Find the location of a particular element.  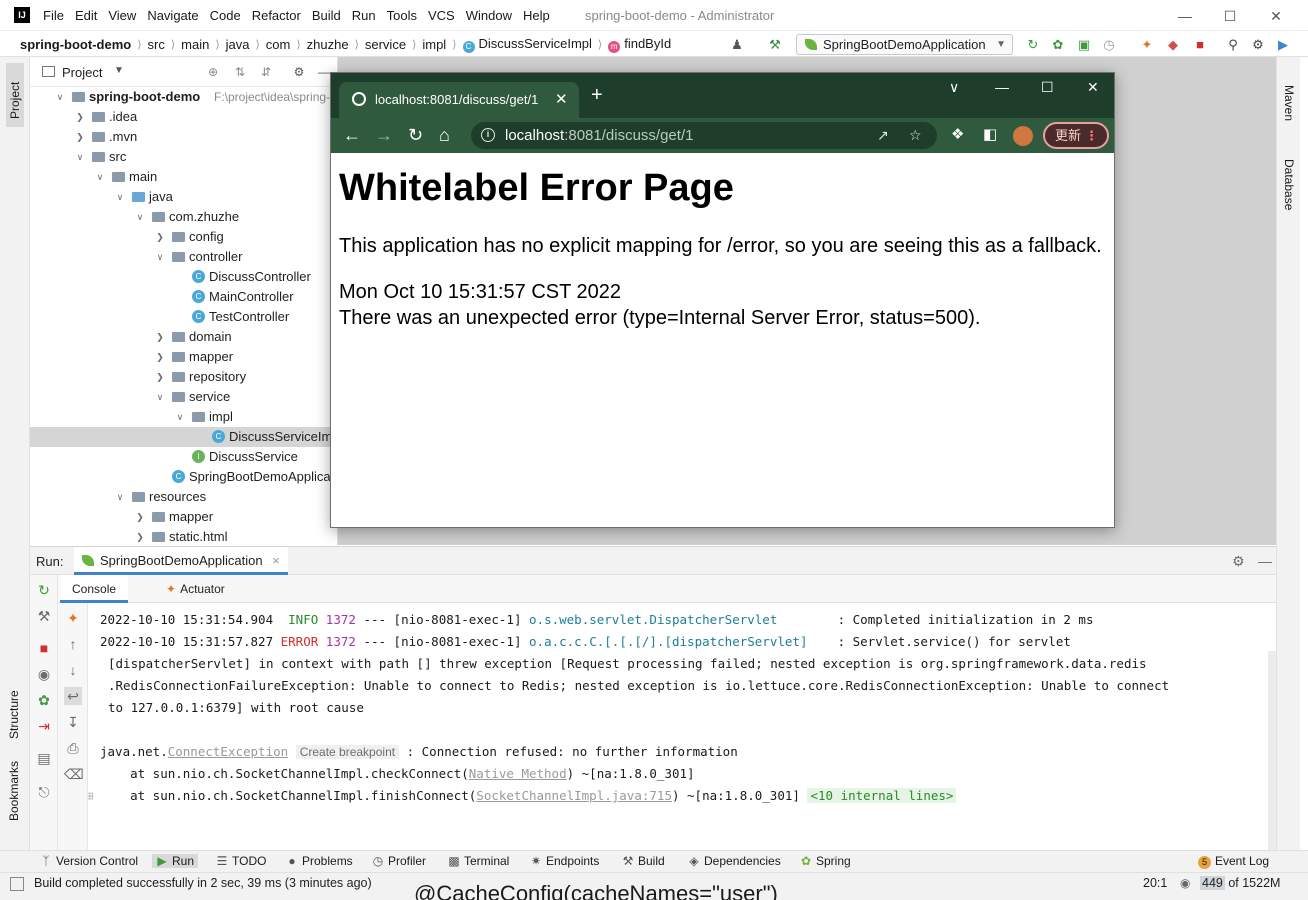

build-hammer-icon: ⚒ is located at coordinates (775, 45).